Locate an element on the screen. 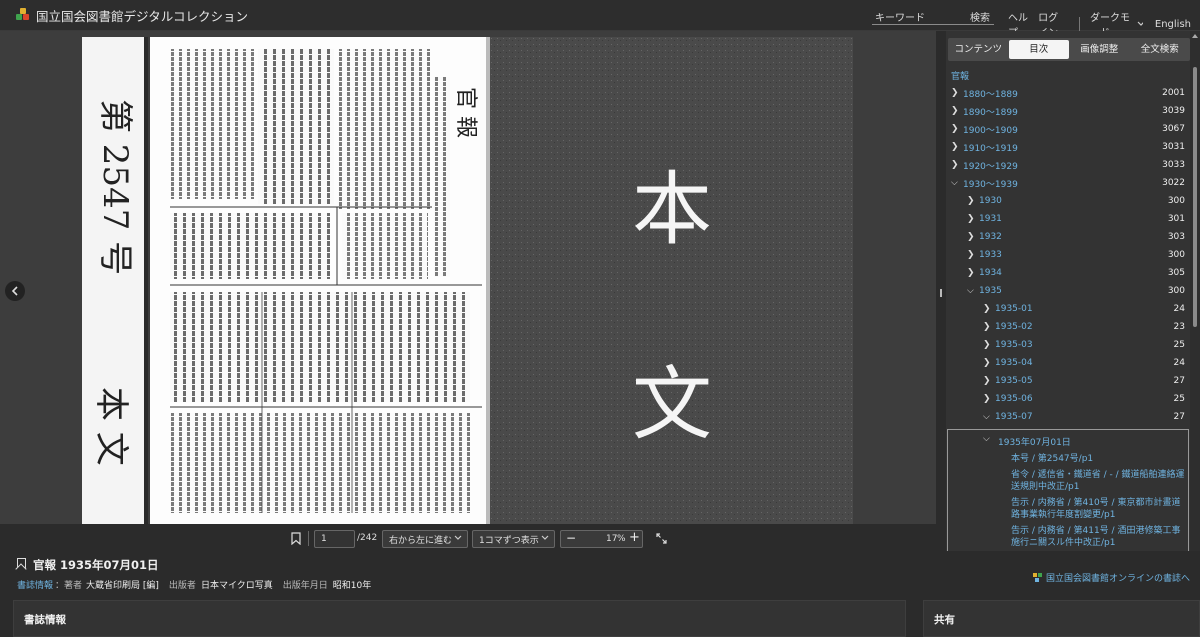  toc-year-row: ❯ 1933 300 is located at coordinates (1076, 255).